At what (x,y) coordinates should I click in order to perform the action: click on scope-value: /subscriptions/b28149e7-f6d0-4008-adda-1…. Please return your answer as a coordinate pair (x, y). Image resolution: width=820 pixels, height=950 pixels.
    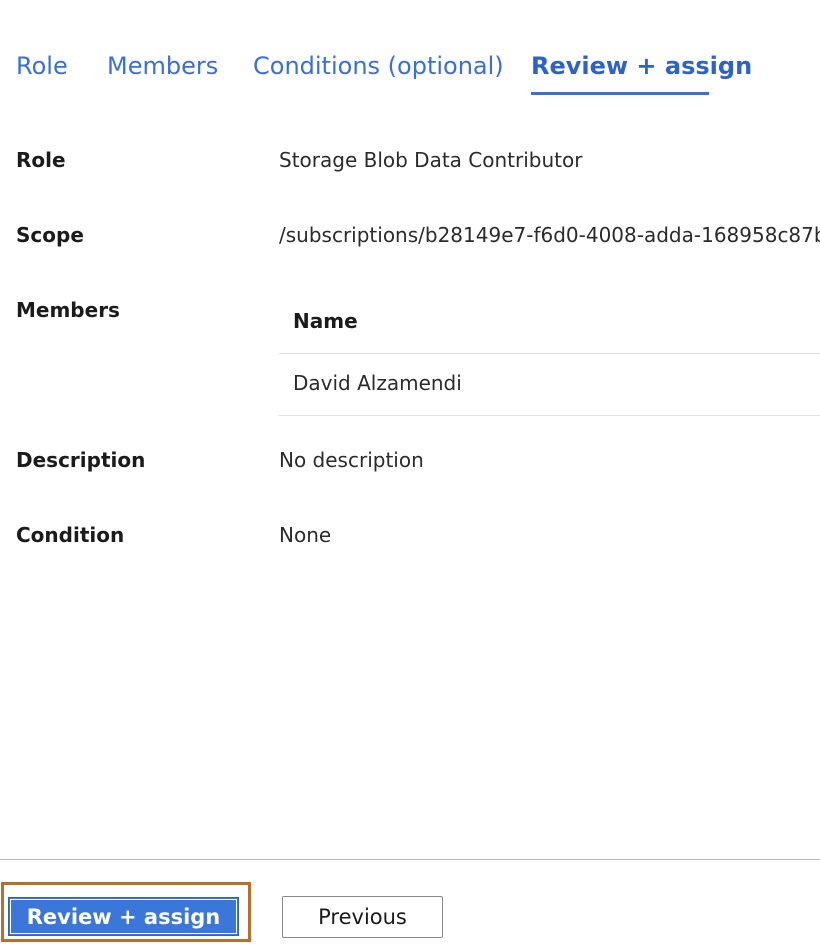
    Looking at the image, I should click on (549, 235).